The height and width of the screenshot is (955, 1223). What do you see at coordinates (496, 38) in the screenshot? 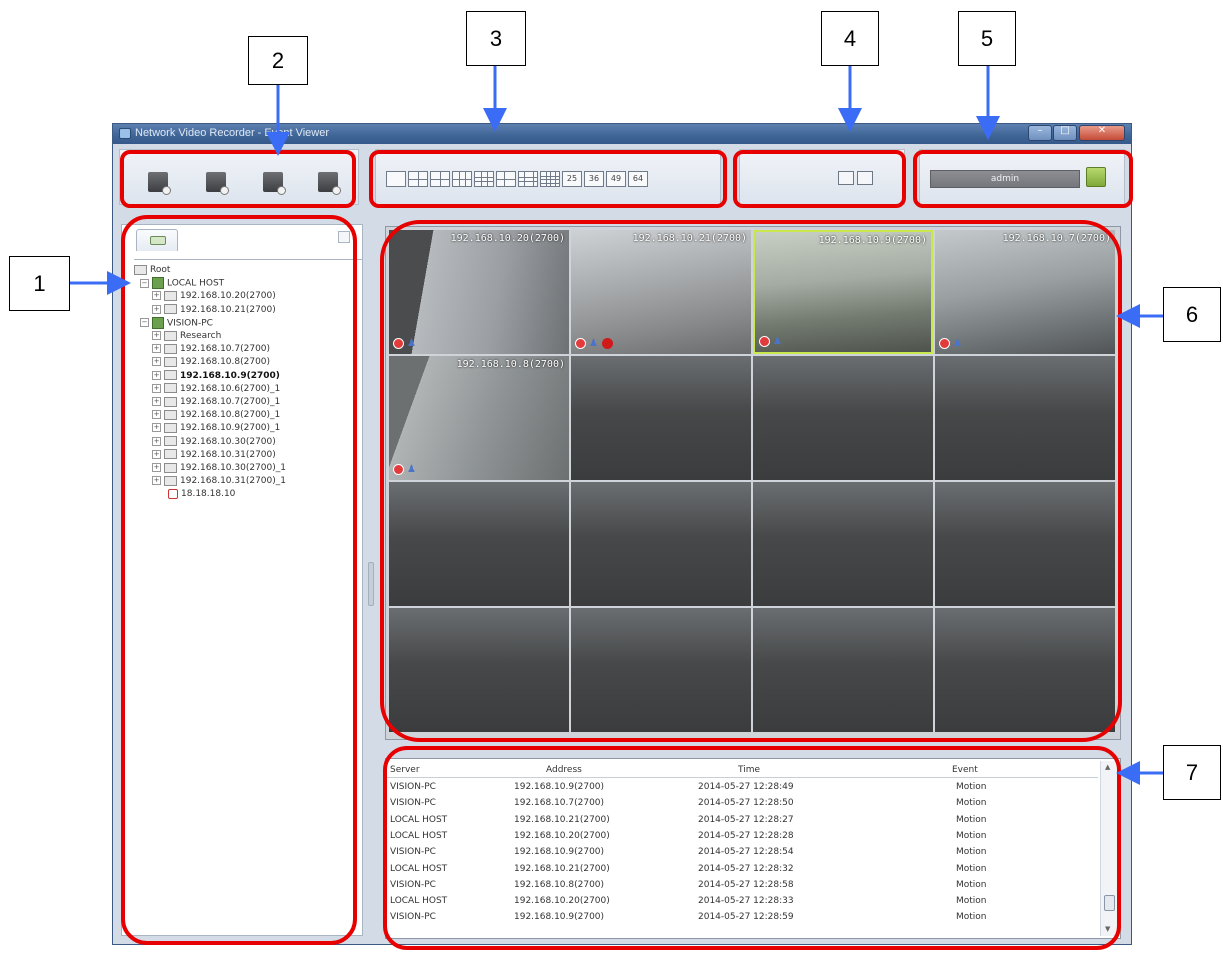
I see `callout-3: 3` at bounding box center [496, 38].